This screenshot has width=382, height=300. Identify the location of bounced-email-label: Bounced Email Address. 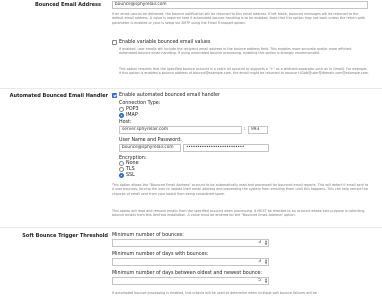
(67, 5).